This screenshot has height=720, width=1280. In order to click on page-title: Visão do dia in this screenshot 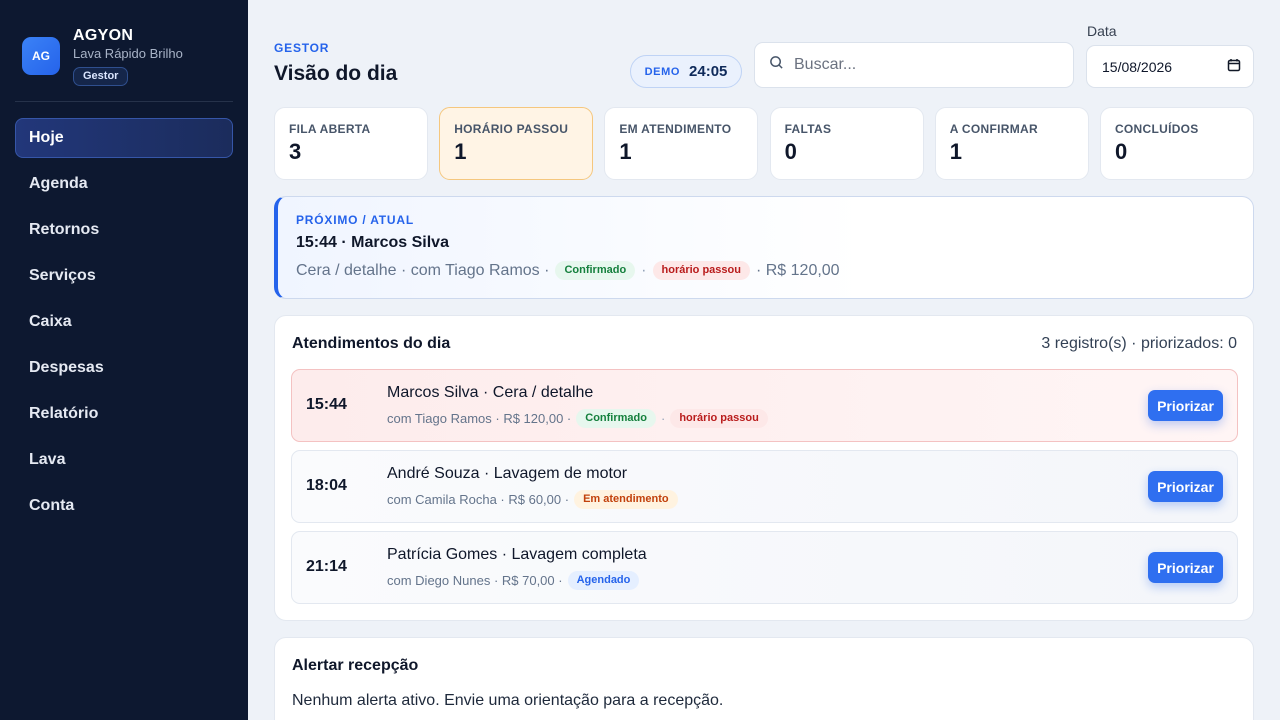, I will do `click(336, 73)`.